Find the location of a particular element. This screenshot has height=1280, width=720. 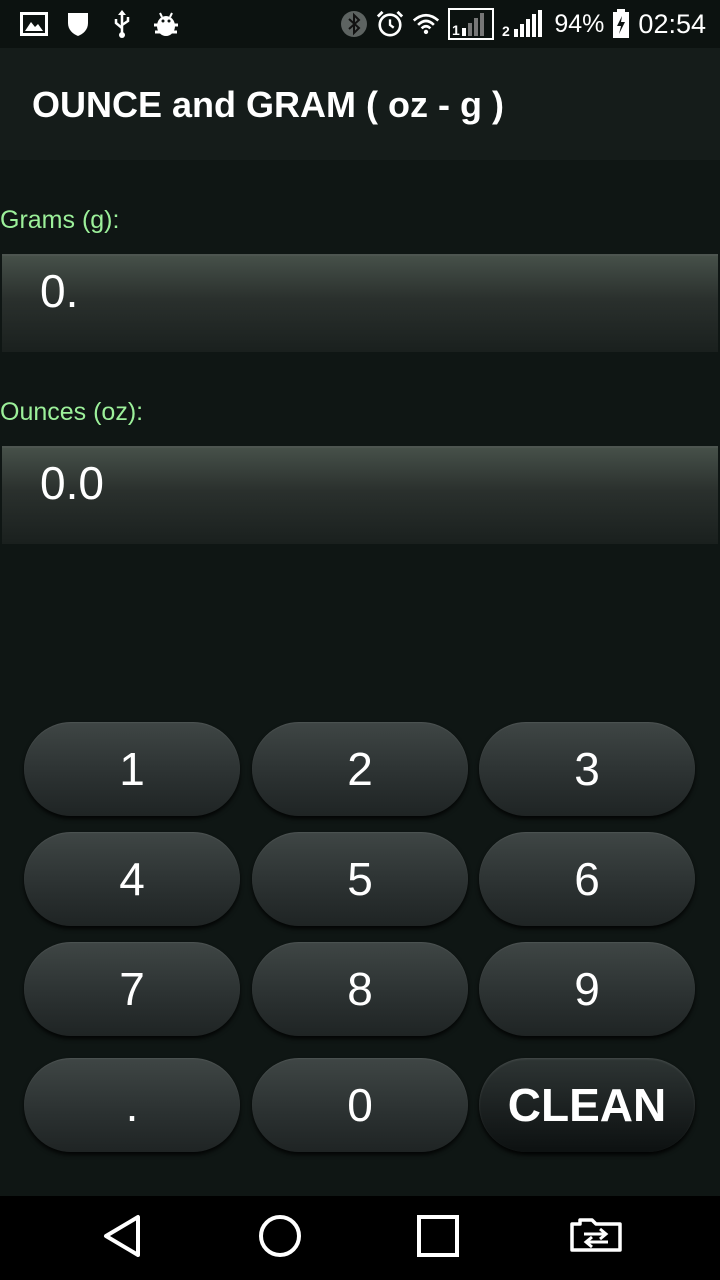

sim2-label: 2 is located at coordinates (506, 31).